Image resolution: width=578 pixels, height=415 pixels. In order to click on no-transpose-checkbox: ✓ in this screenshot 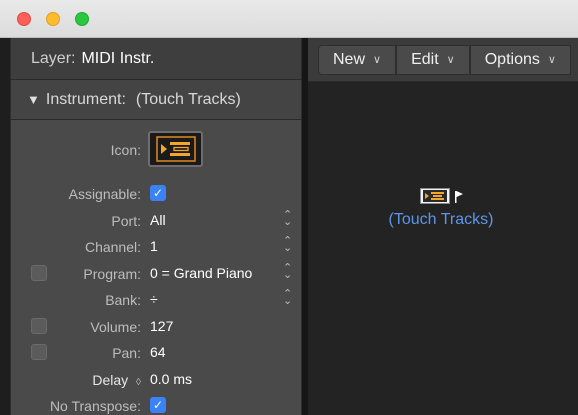, I will do `click(158, 405)`.